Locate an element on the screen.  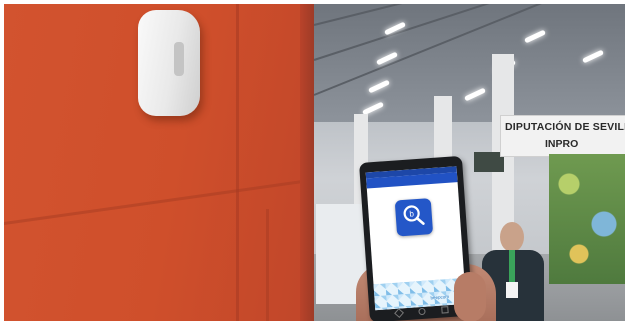
booth-sign: DIPUTACIÓN DE SEVILLA INPRO is located at coordinates (562, 136).